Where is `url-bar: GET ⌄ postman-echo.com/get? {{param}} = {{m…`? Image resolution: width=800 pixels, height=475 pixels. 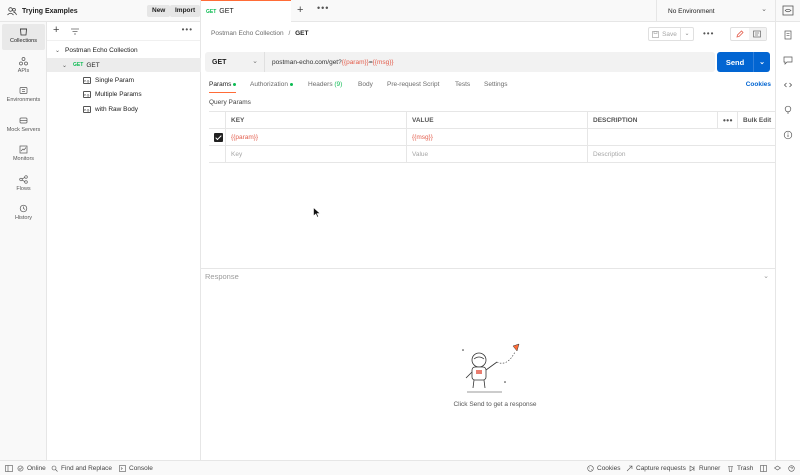
url-bar: GET ⌄ postman-echo.com/get? {{param}} = {{m… is located at coordinates (460, 62).